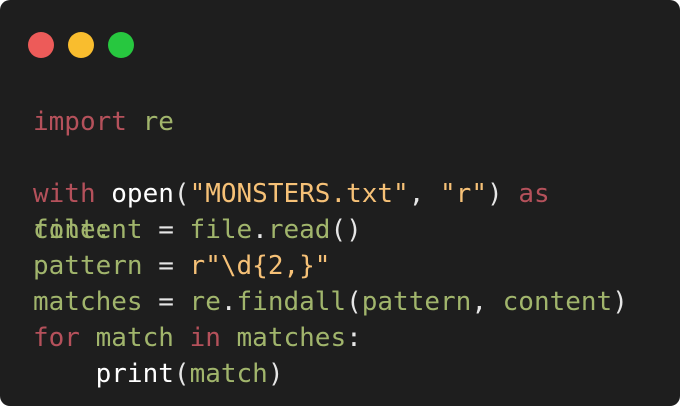  Describe the element at coordinates (41, 45) in the screenshot. I see `close-button` at that location.